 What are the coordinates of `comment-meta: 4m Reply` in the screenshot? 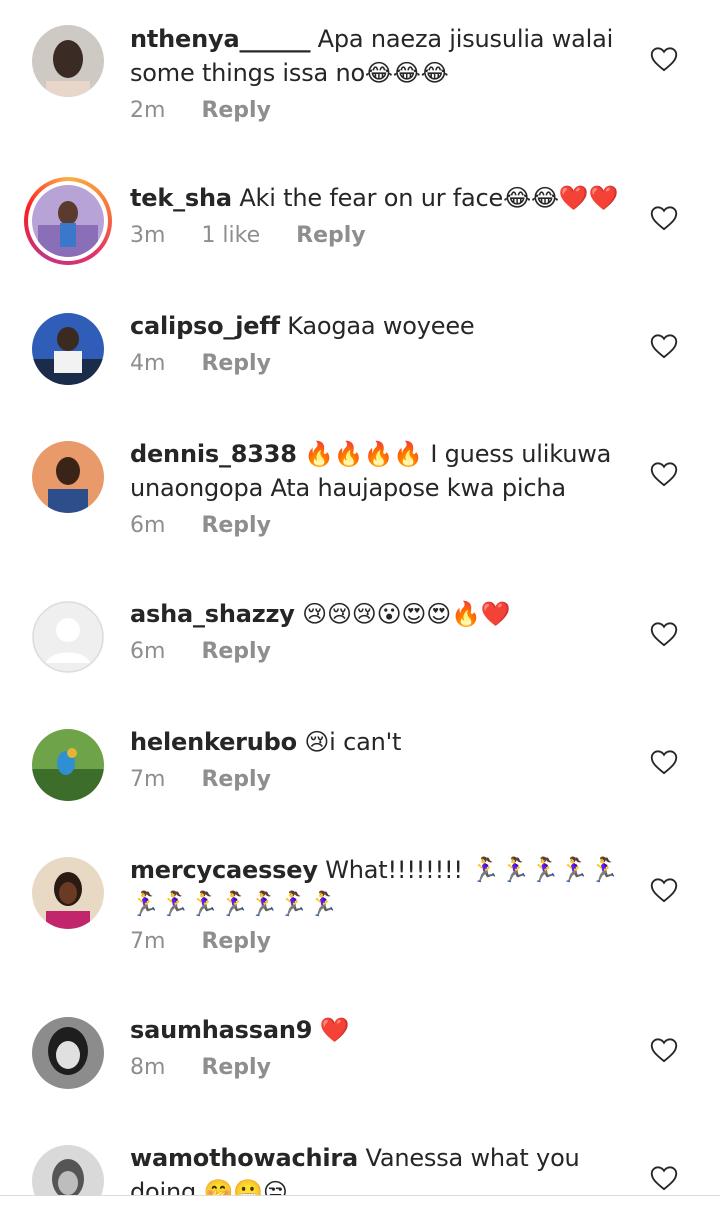 It's located at (380, 363).